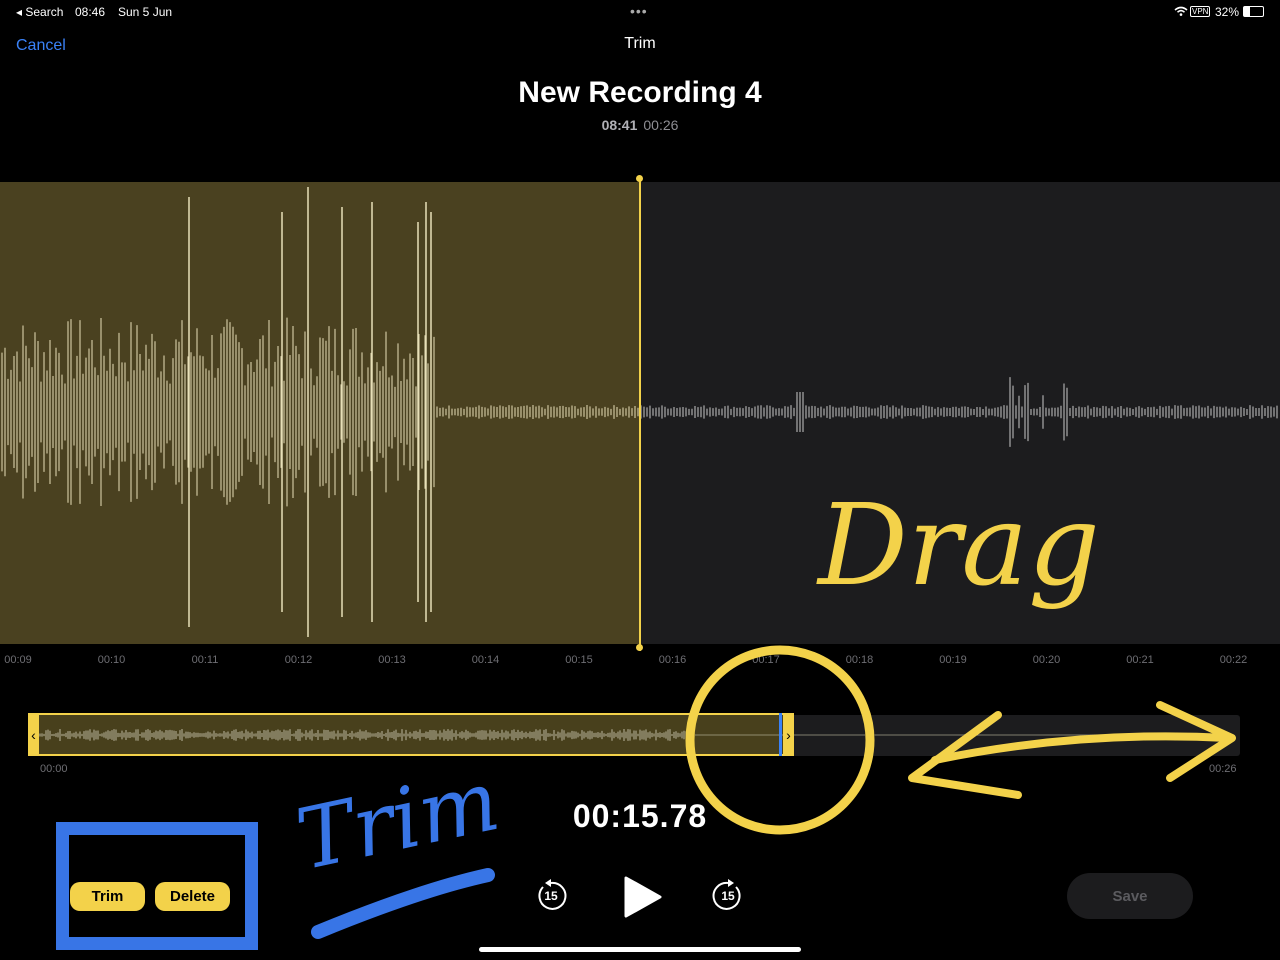 The image size is (1280, 960). I want to click on annotation-double-arrow-icon, so click(1072, 750).